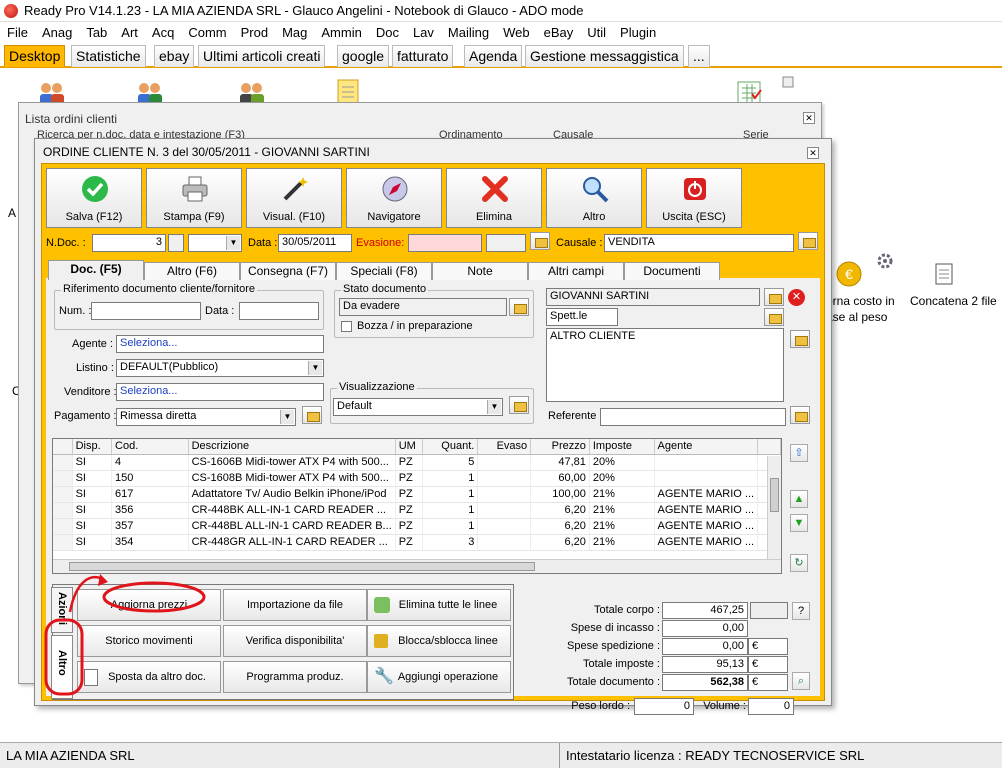 The width and height of the screenshot is (1002, 768). Describe the element at coordinates (174, 56) in the screenshot. I see `tab-ebay: ebay` at that location.